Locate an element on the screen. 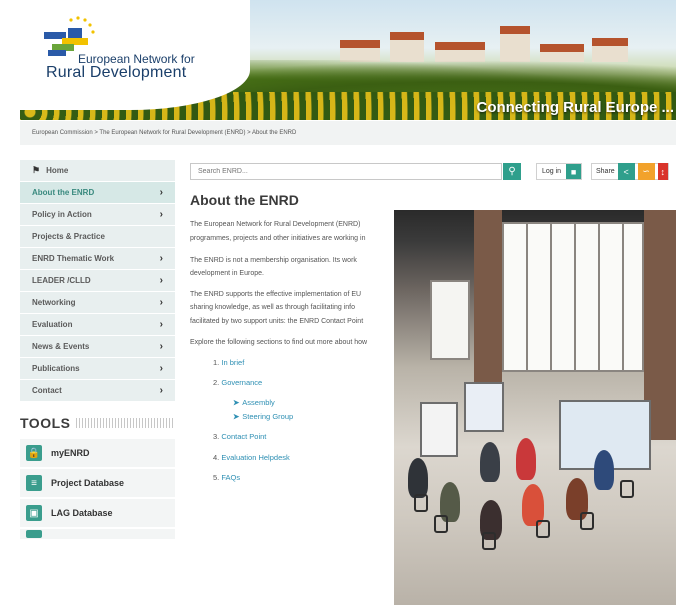 Image resolution: width=676 pixels, height=605 pixels. poster-board is located at coordinates (484, 407).